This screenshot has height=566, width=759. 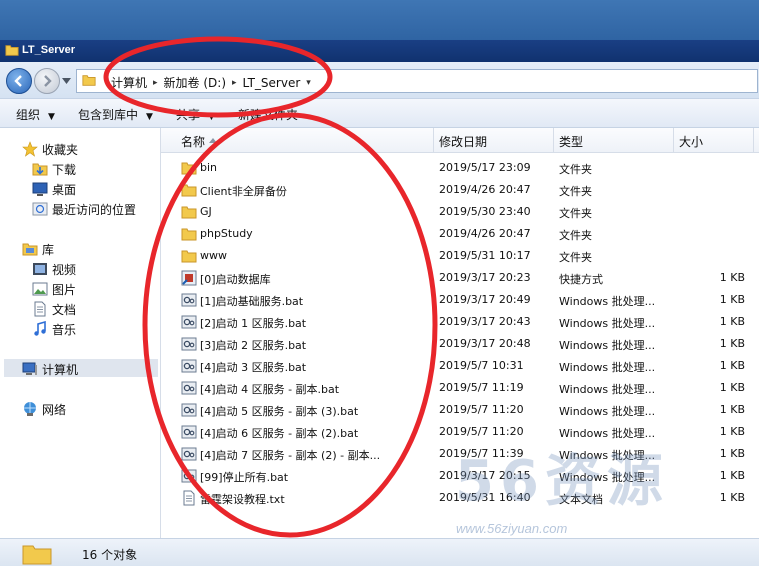 What do you see at coordinates (64, 329) in the screenshot?
I see `nav-music-label: 音乐` at bounding box center [64, 329].